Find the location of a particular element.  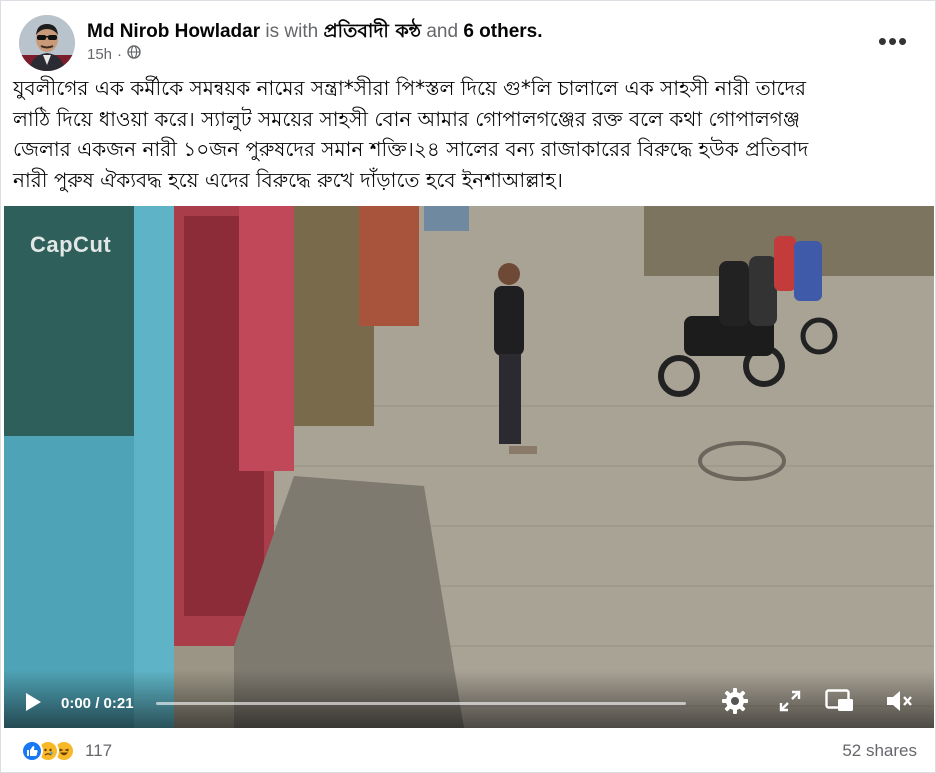

post-time: 15h is located at coordinates (99, 54).